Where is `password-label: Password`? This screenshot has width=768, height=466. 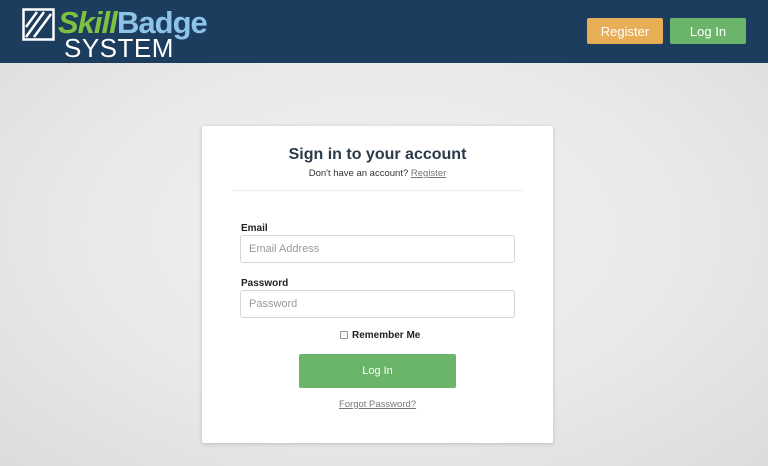
password-label: Password is located at coordinates (265, 283).